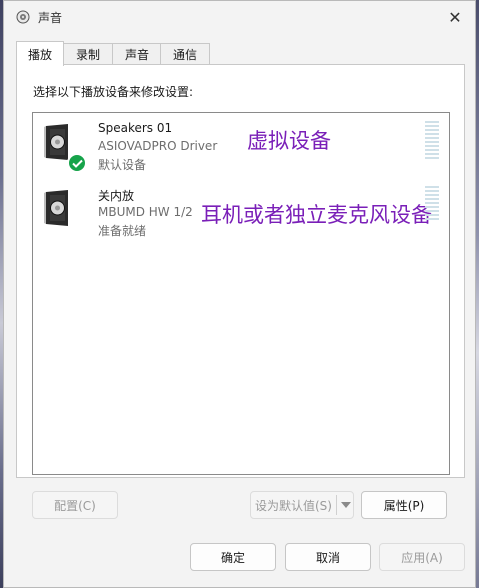  Describe the element at coordinates (23, 17) in the screenshot. I see `speaker-sound-icon` at that location.